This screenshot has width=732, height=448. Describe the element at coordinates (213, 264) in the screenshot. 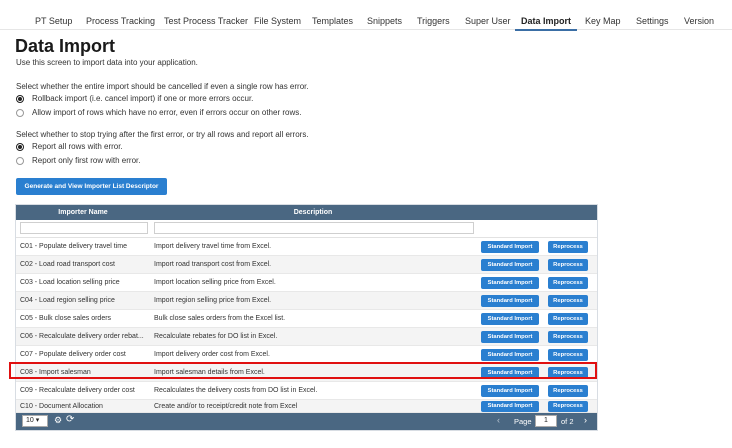

I see `description-cell: Import road transport cost from Excel.` at that location.